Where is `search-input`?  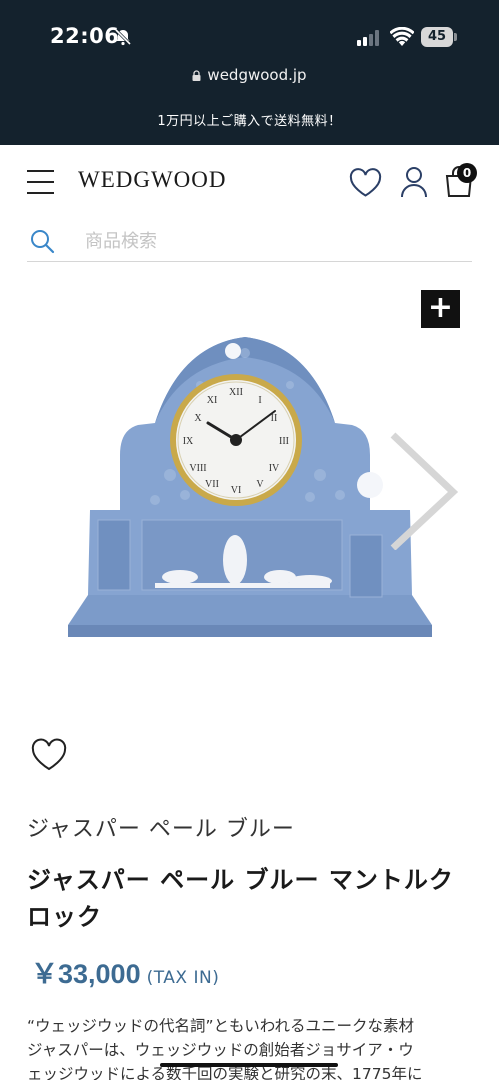 search-input is located at coordinates (275, 241).